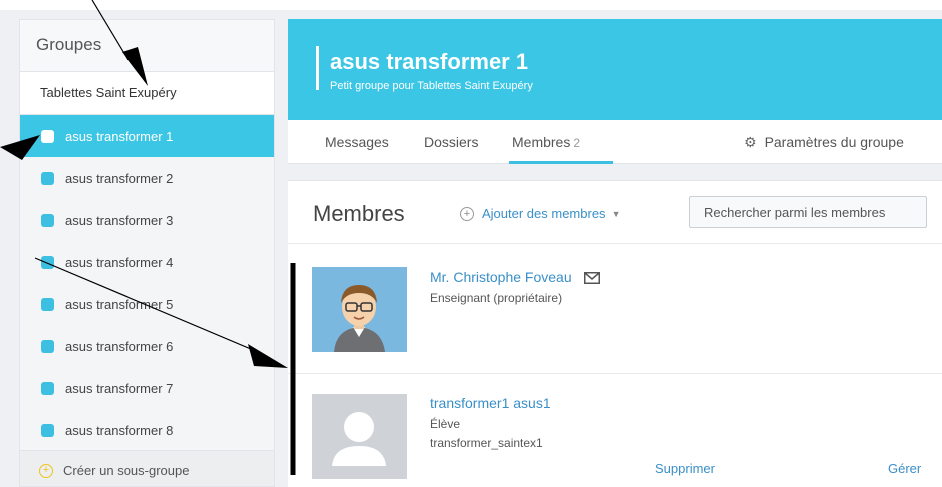 The width and height of the screenshot is (942, 487). What do you see at coordinates (317, 68) in the screenshot?
I see `banner-accent-bar` at bounding box center [317, 68].